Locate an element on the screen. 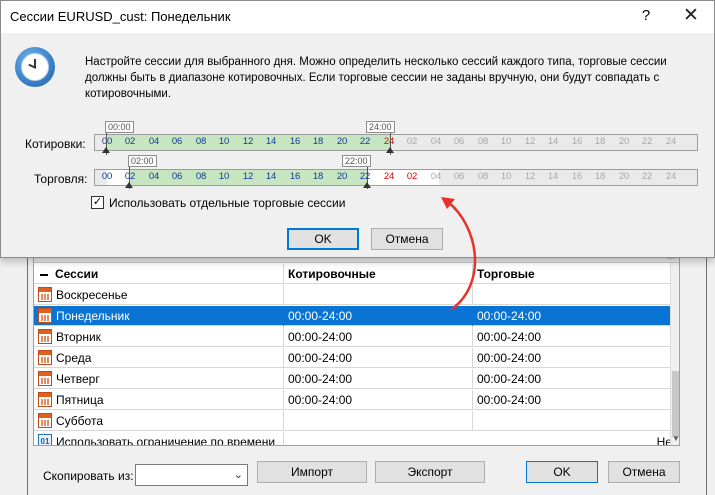  table-row: Суббота is located at coordinates (356, 421).